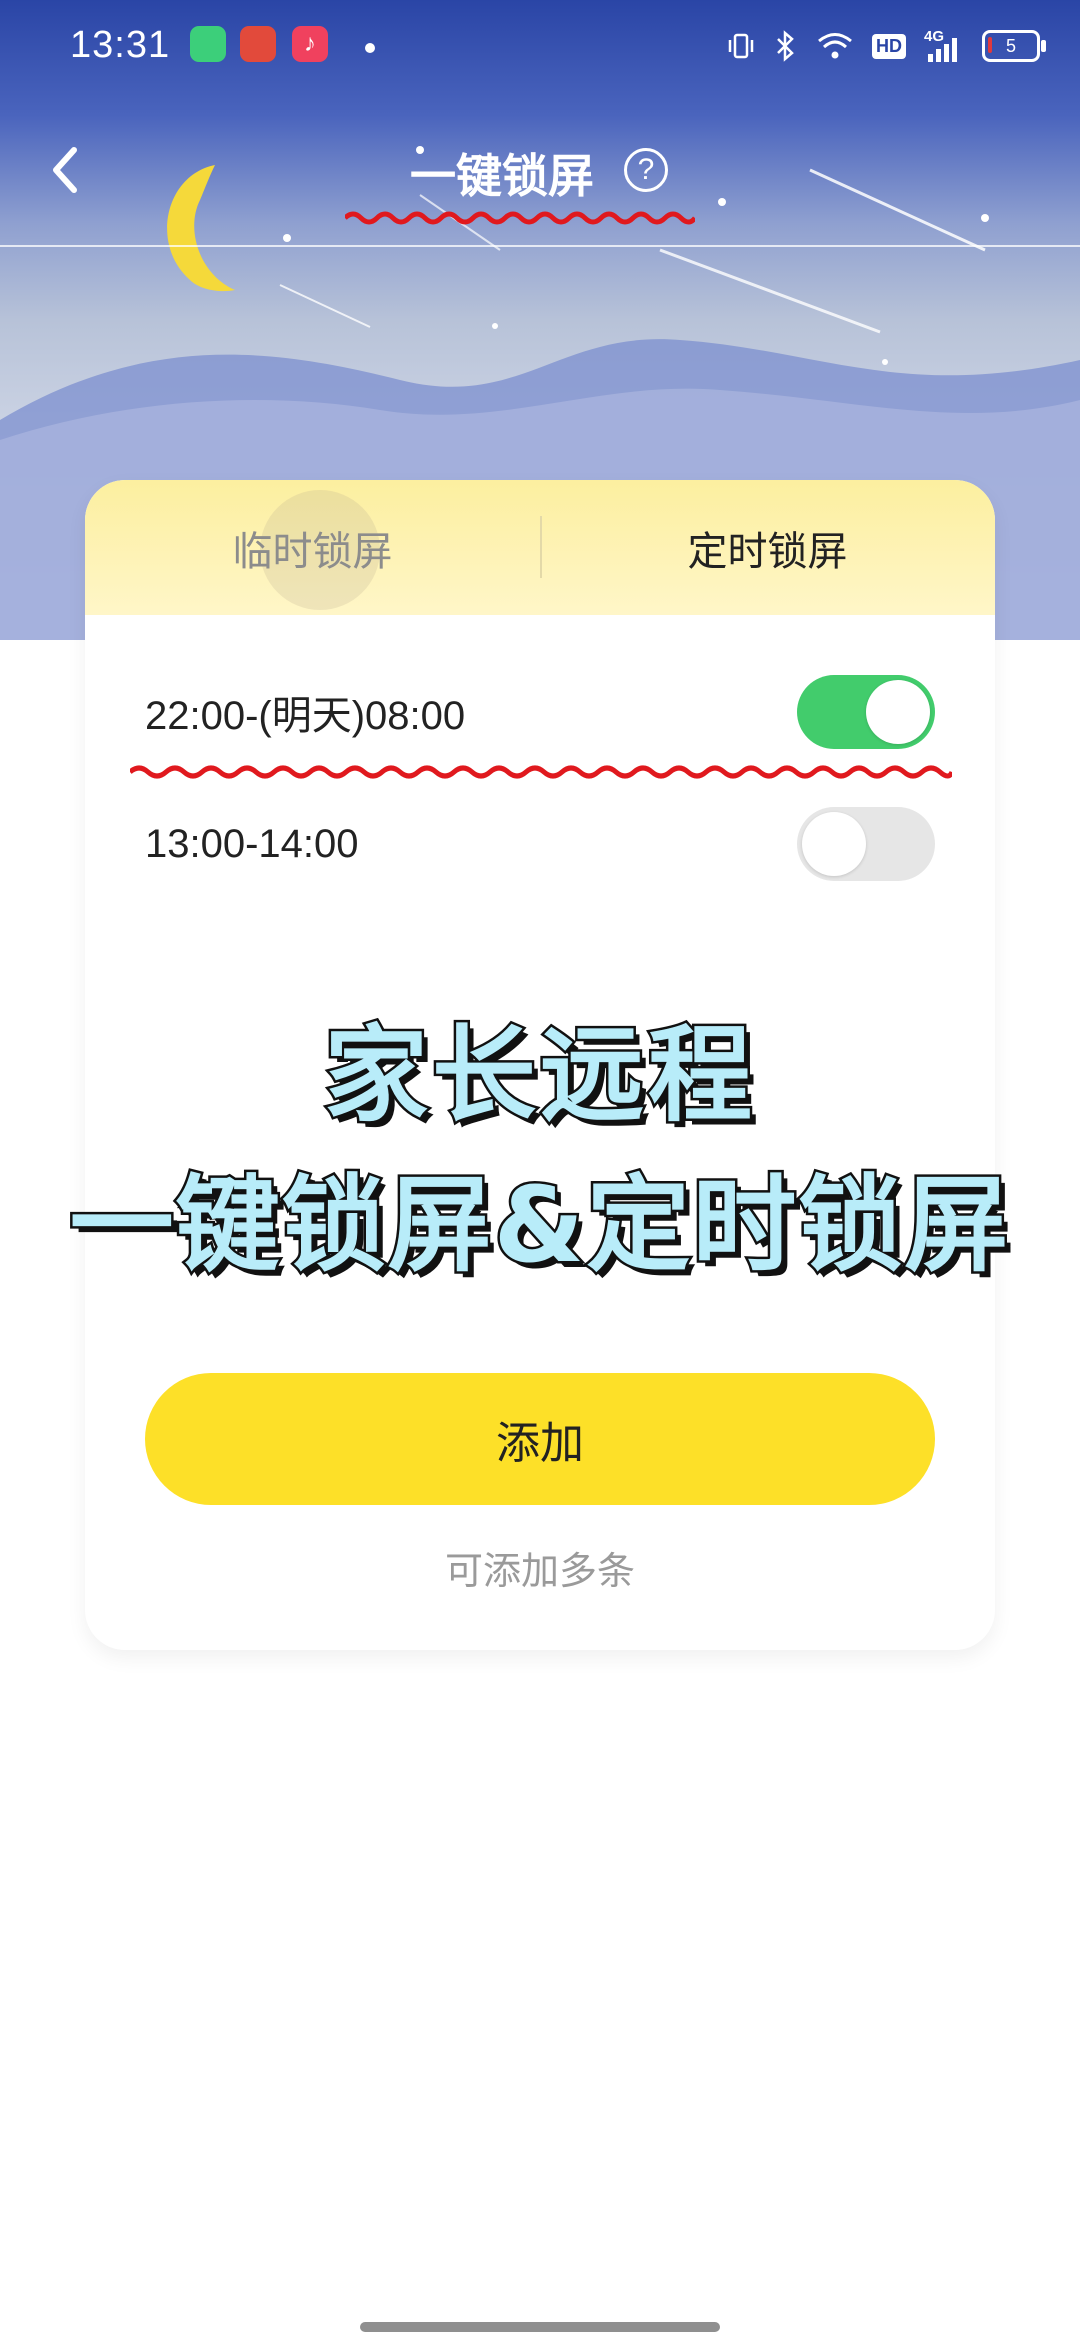  Describe the element at coordinates (835, 46) in the screenshot. I see `wifi-icon` at that location.